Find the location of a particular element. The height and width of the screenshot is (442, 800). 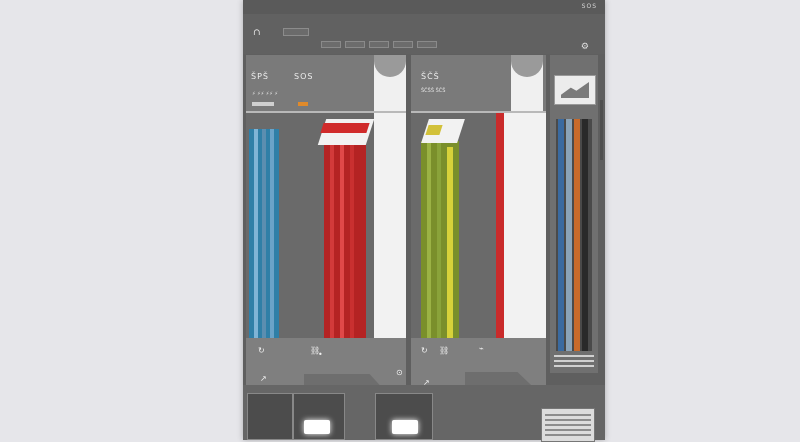

panel-1-refresh-icon: ↻ is located at coordinates (261, 350).